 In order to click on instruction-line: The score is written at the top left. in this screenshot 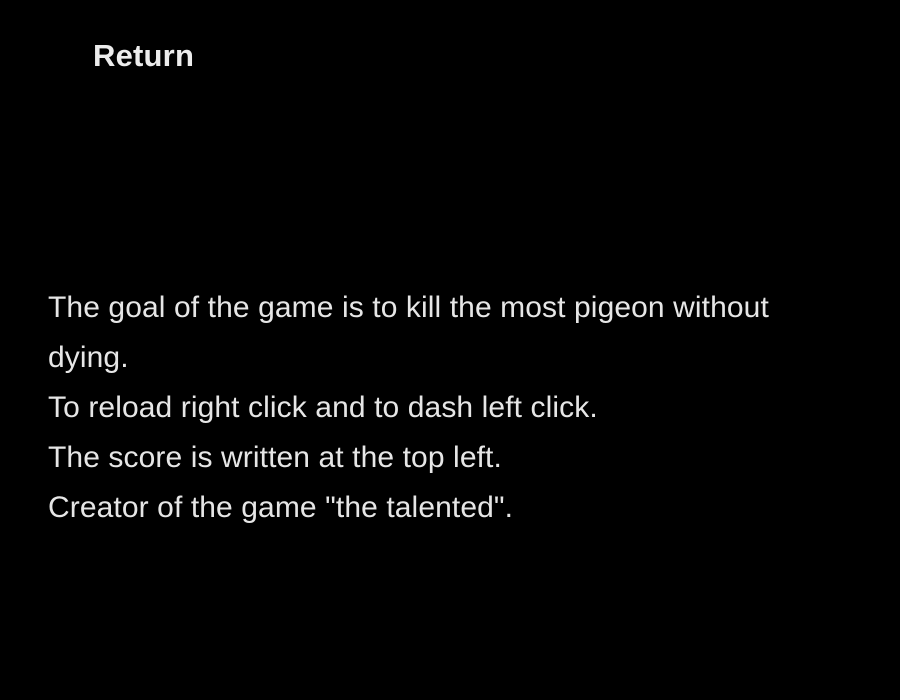, I will do `click(275, 457)`.